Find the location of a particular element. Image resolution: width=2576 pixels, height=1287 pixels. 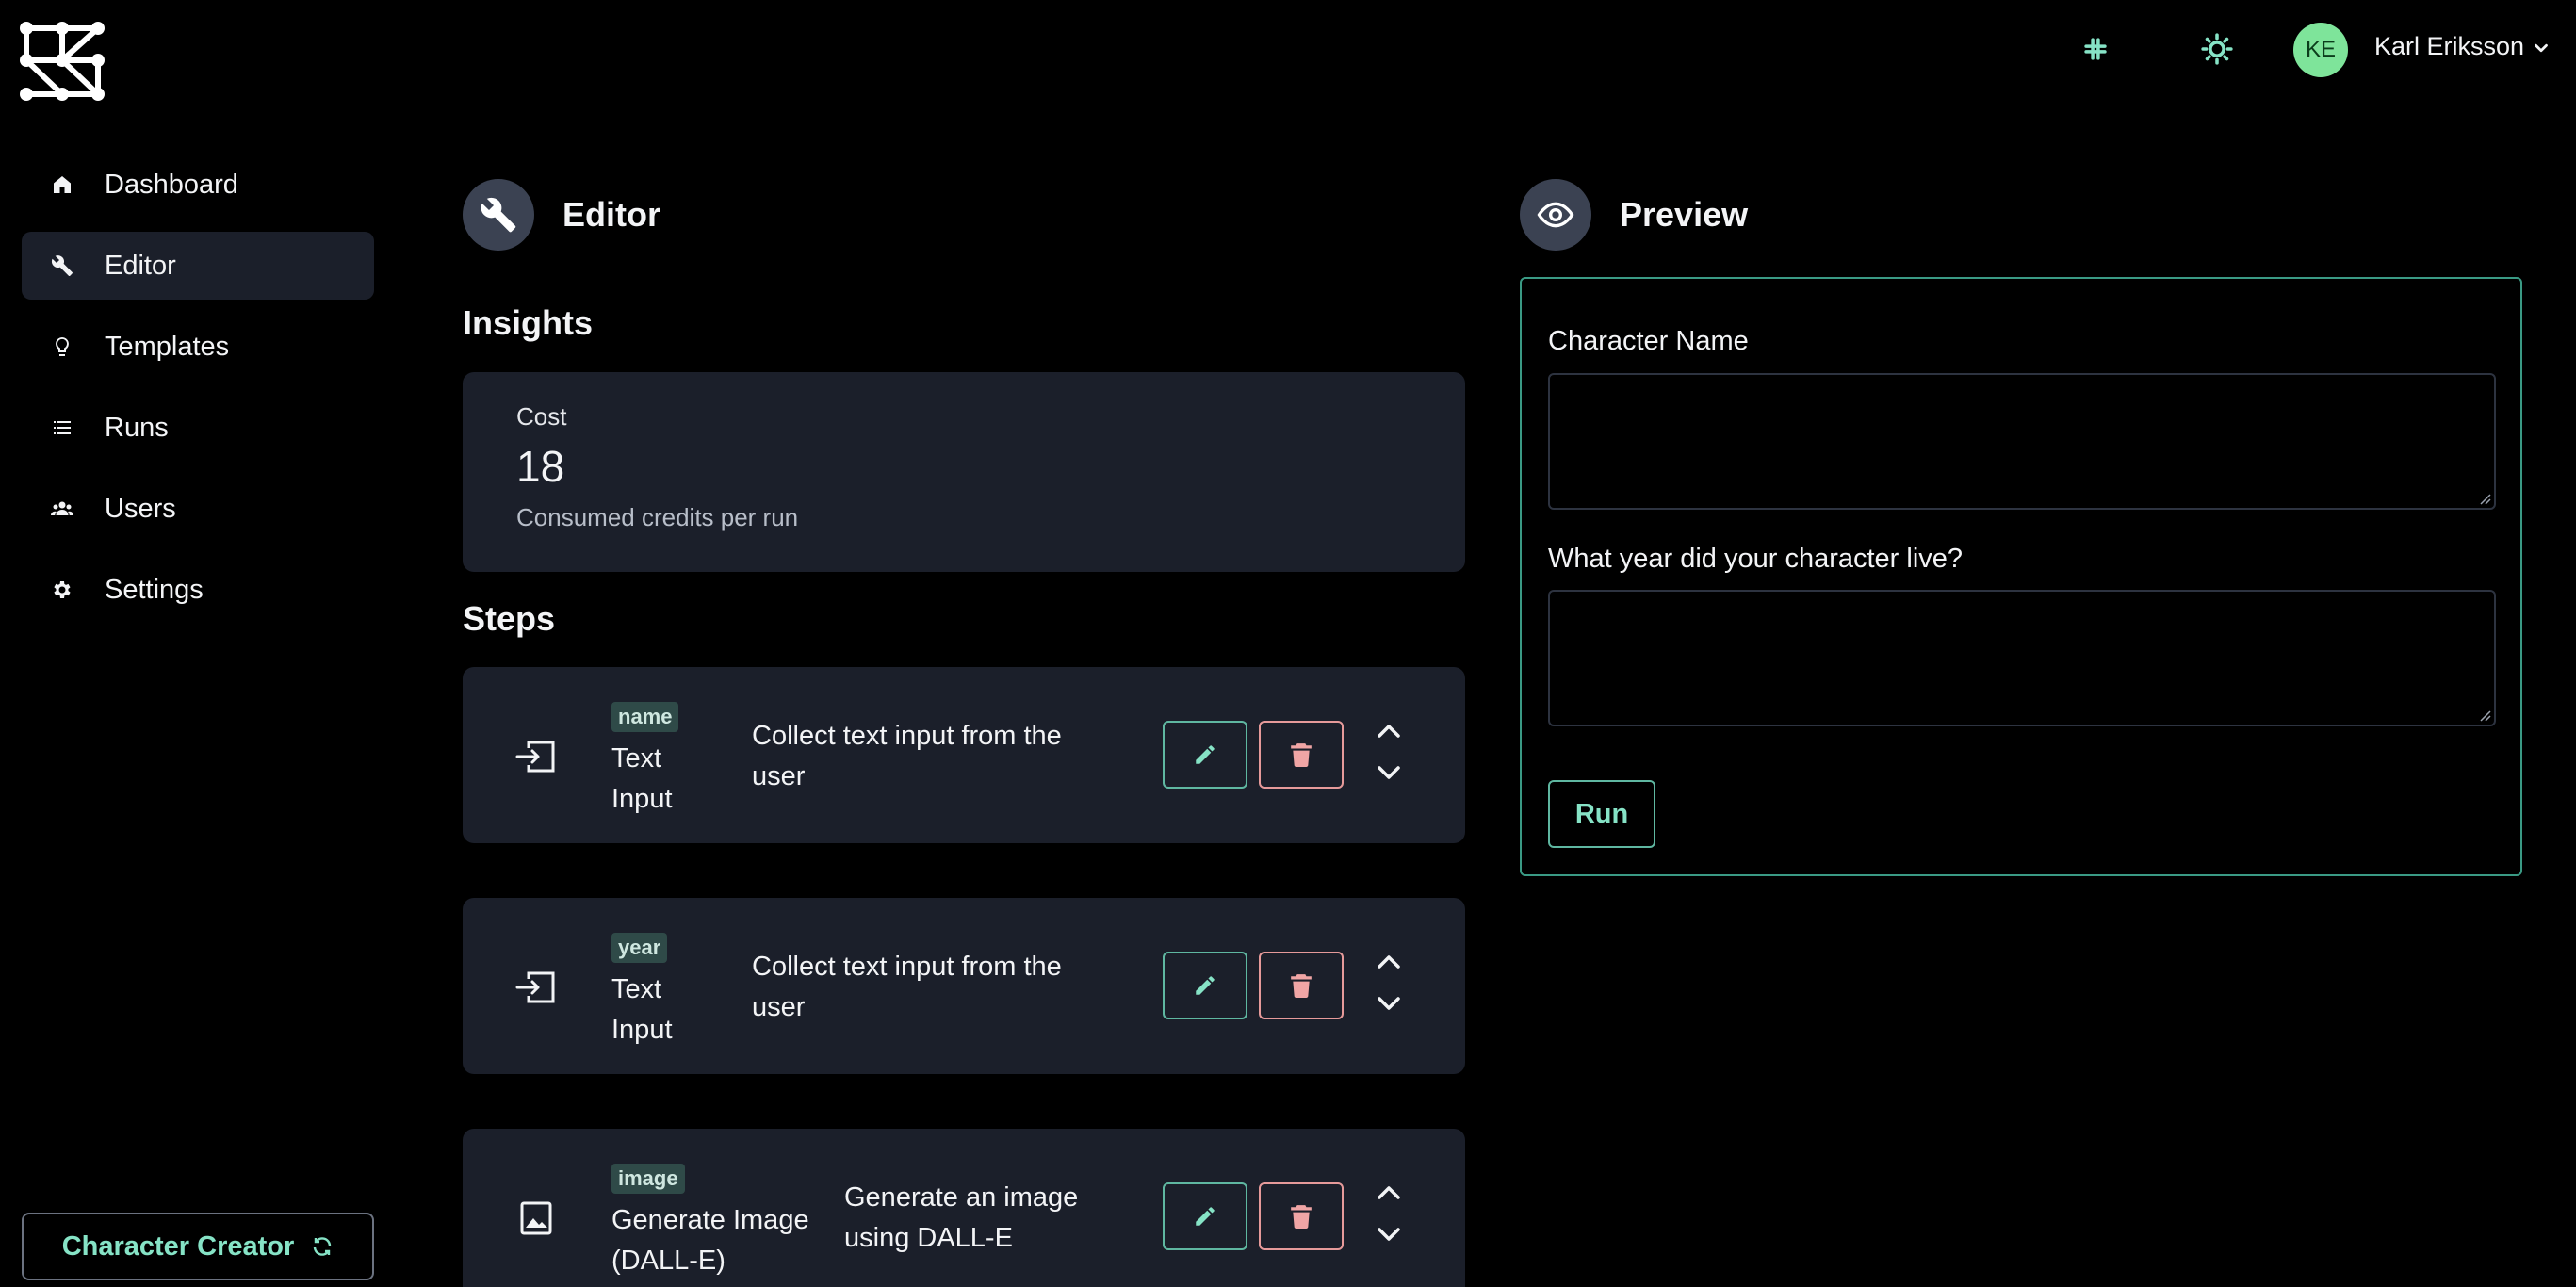

eye-icon is located at coordinates (1555, 215).